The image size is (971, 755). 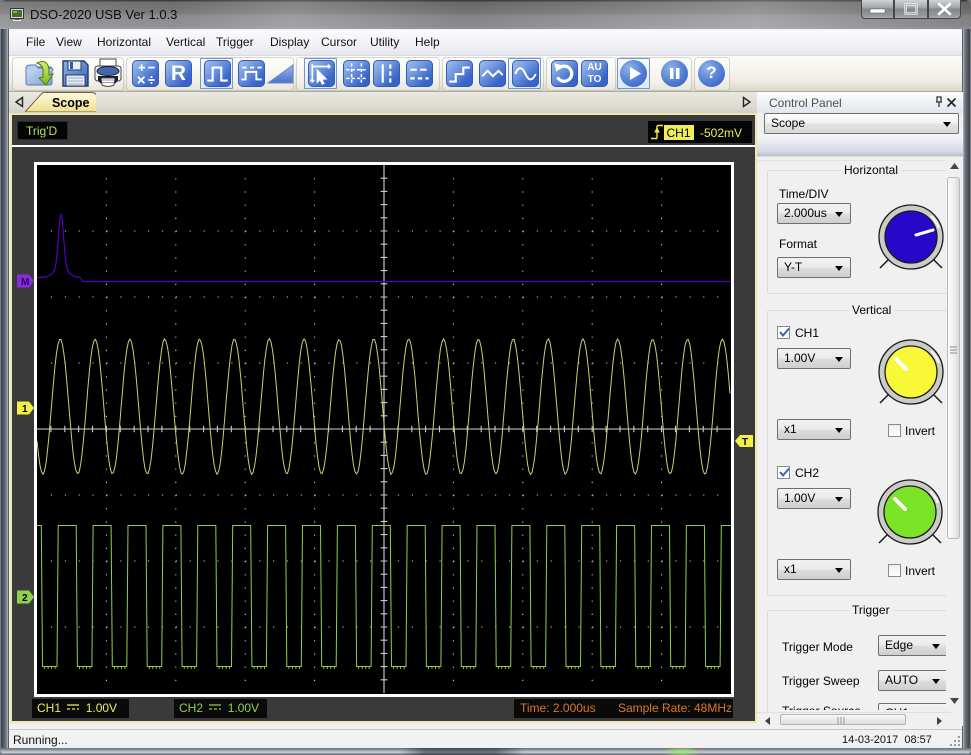 What do you see at coordinates (25, 409) in the screenshot?
I see `svg-text: 1` at bounding box center [25, 409].